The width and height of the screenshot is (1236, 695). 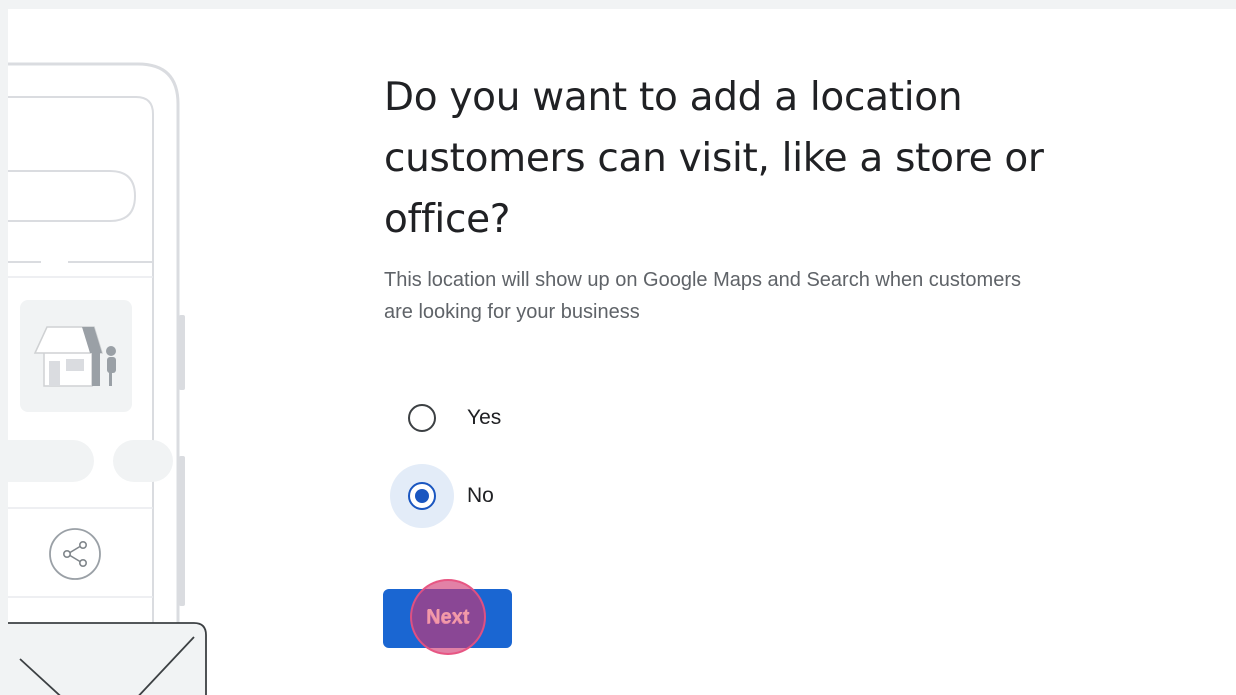 I want to click on radio-yes-wrapper, so click(x=422, y=418).